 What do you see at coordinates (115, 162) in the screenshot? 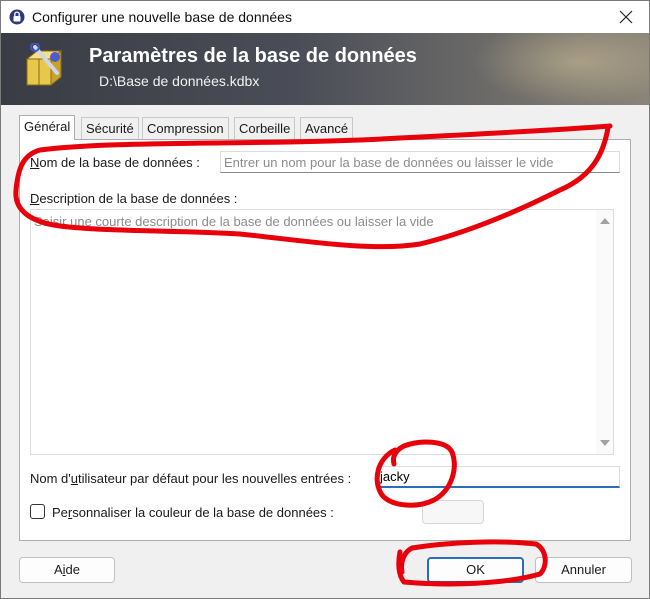
I see `db-name-label: Nom de la base de données :` at bounding box center [115, 162].